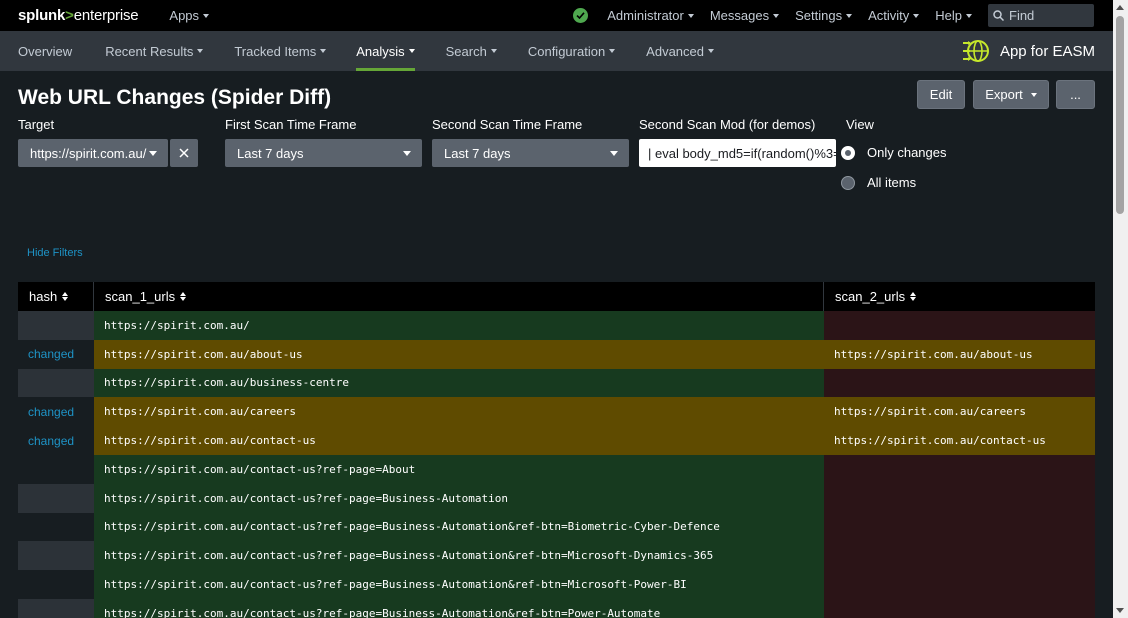  What do you see at coordinates (459, 383) in the screenshot?
I see `scan-1-url-cell: https://spirit.com.au/business-centre` at bounding box center [459, 383].